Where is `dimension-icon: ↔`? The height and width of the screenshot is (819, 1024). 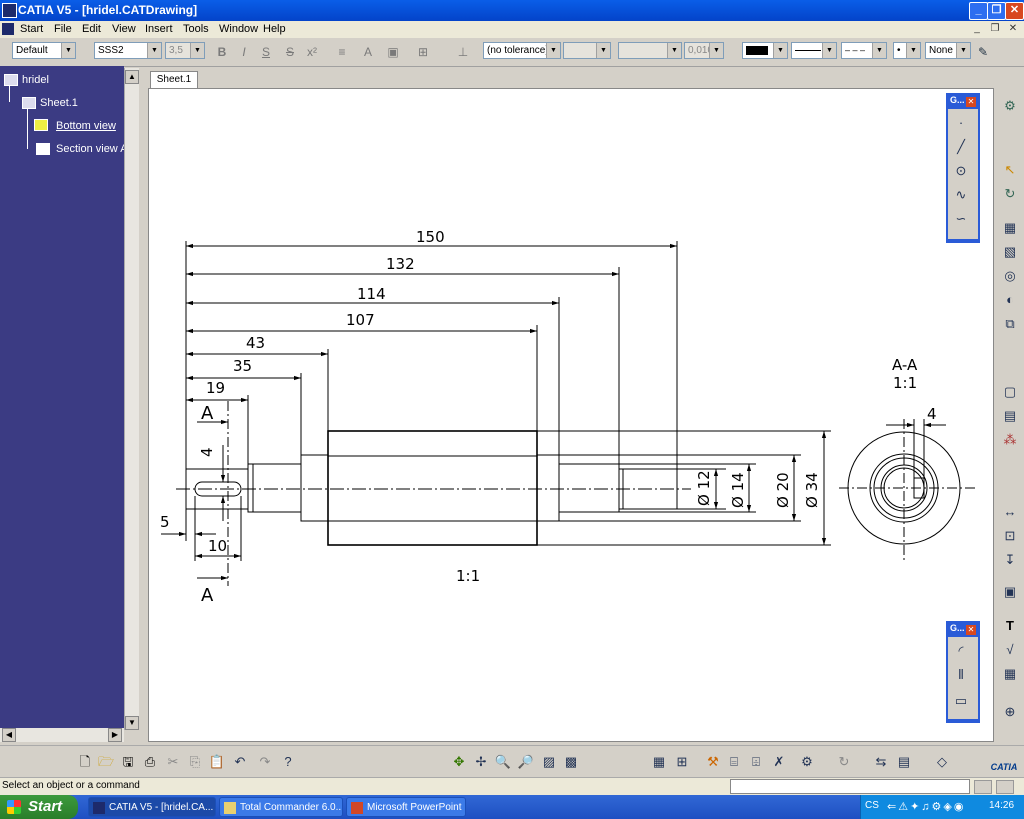
dimension-icon: ↔ is located at coordinates (1010, 512).